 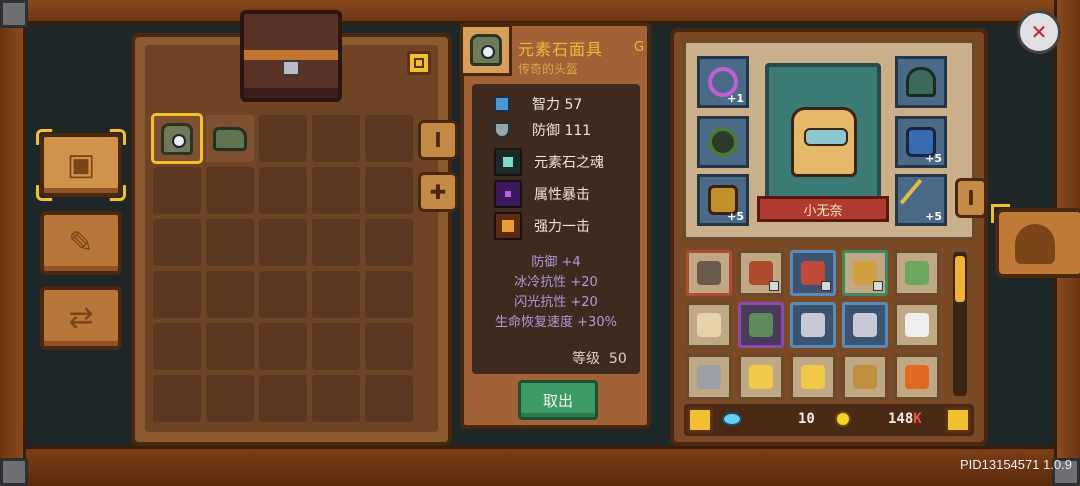 I want to click on coin-count: 148K, so click(x=905, y=419).